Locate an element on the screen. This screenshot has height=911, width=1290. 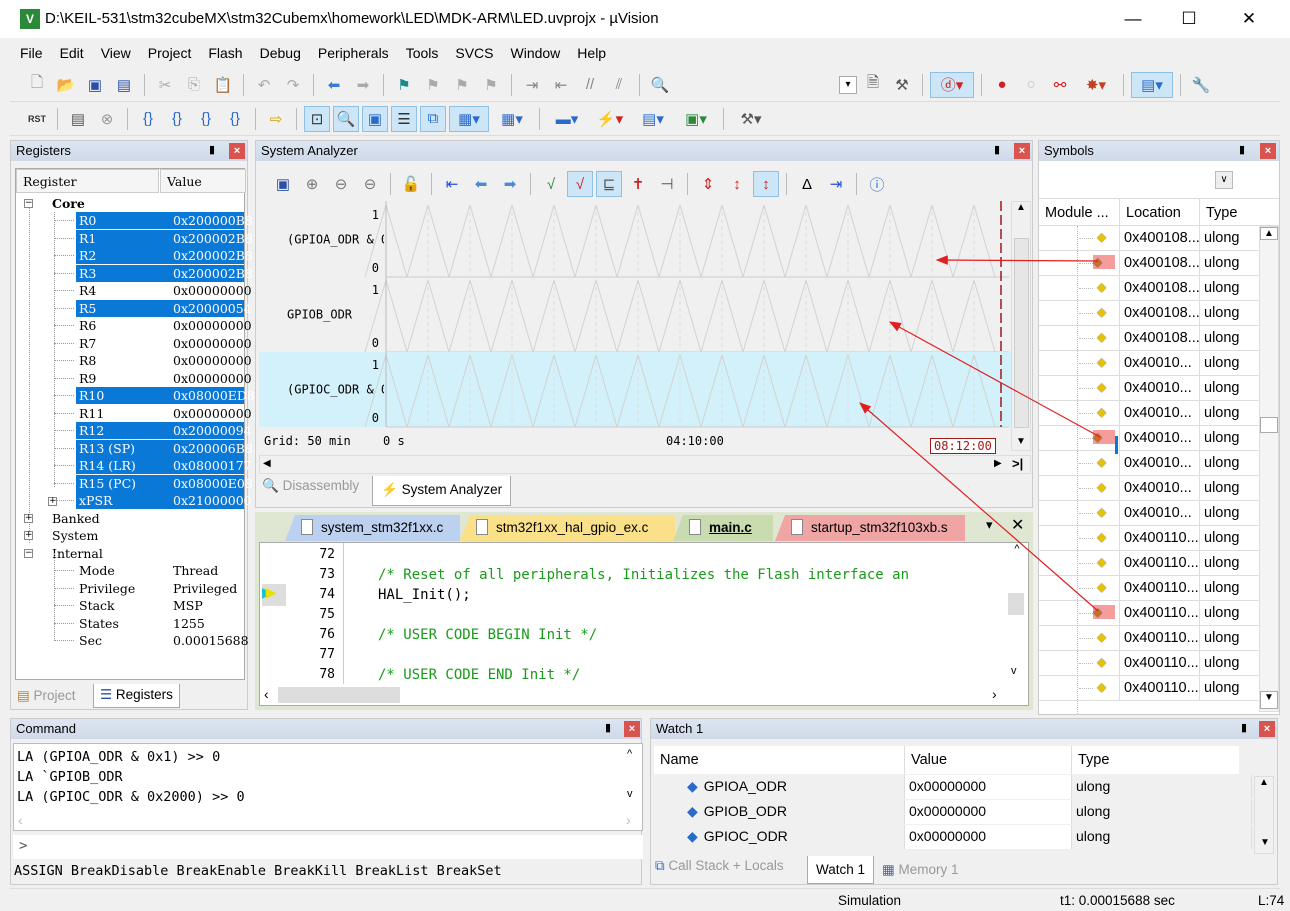
internal-row: Sec 0.00015688 is located at coordinates (132, 640).